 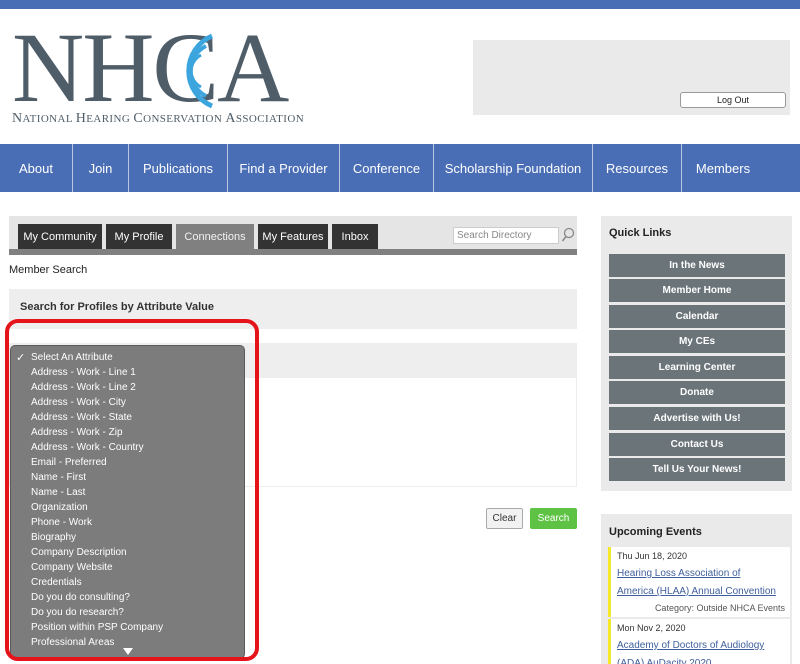 What do you see at coordinates (83, 373) in the screenshot?
I see `dropdown-option: Address - Work - Line 1` at bounding box center [83, 373].